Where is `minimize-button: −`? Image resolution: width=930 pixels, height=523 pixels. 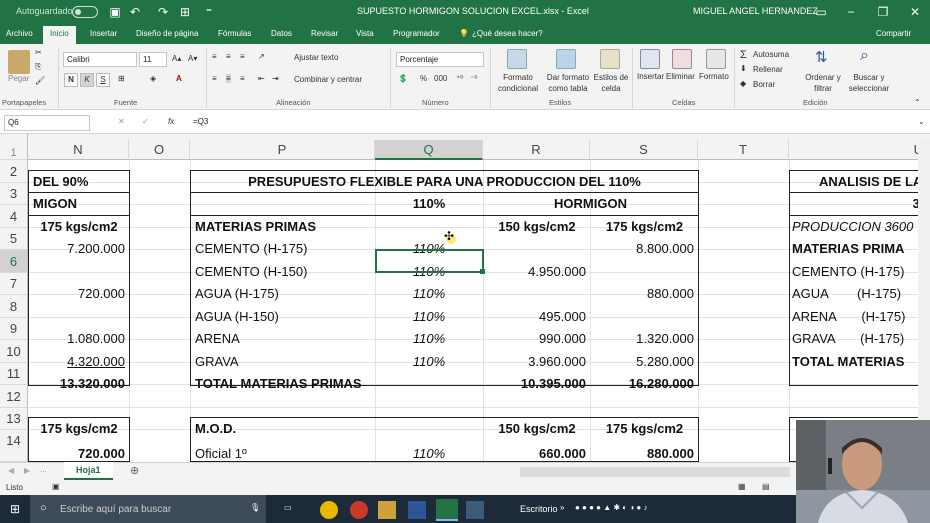 minimize-button: − is located at coordinates (851, 12).